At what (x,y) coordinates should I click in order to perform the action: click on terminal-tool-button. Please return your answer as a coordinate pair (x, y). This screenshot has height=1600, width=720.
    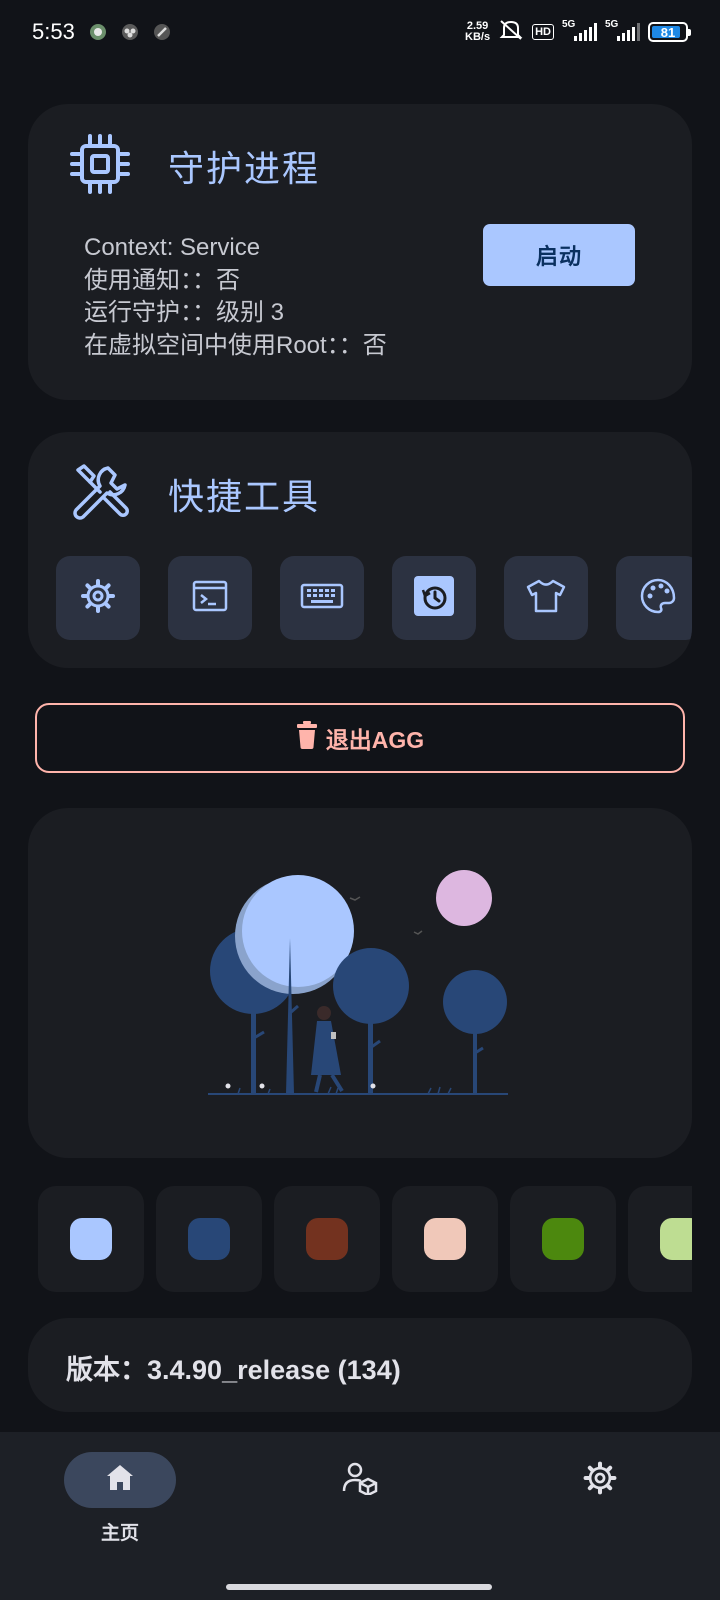
    Looking at the image, I should click on (210, 598).